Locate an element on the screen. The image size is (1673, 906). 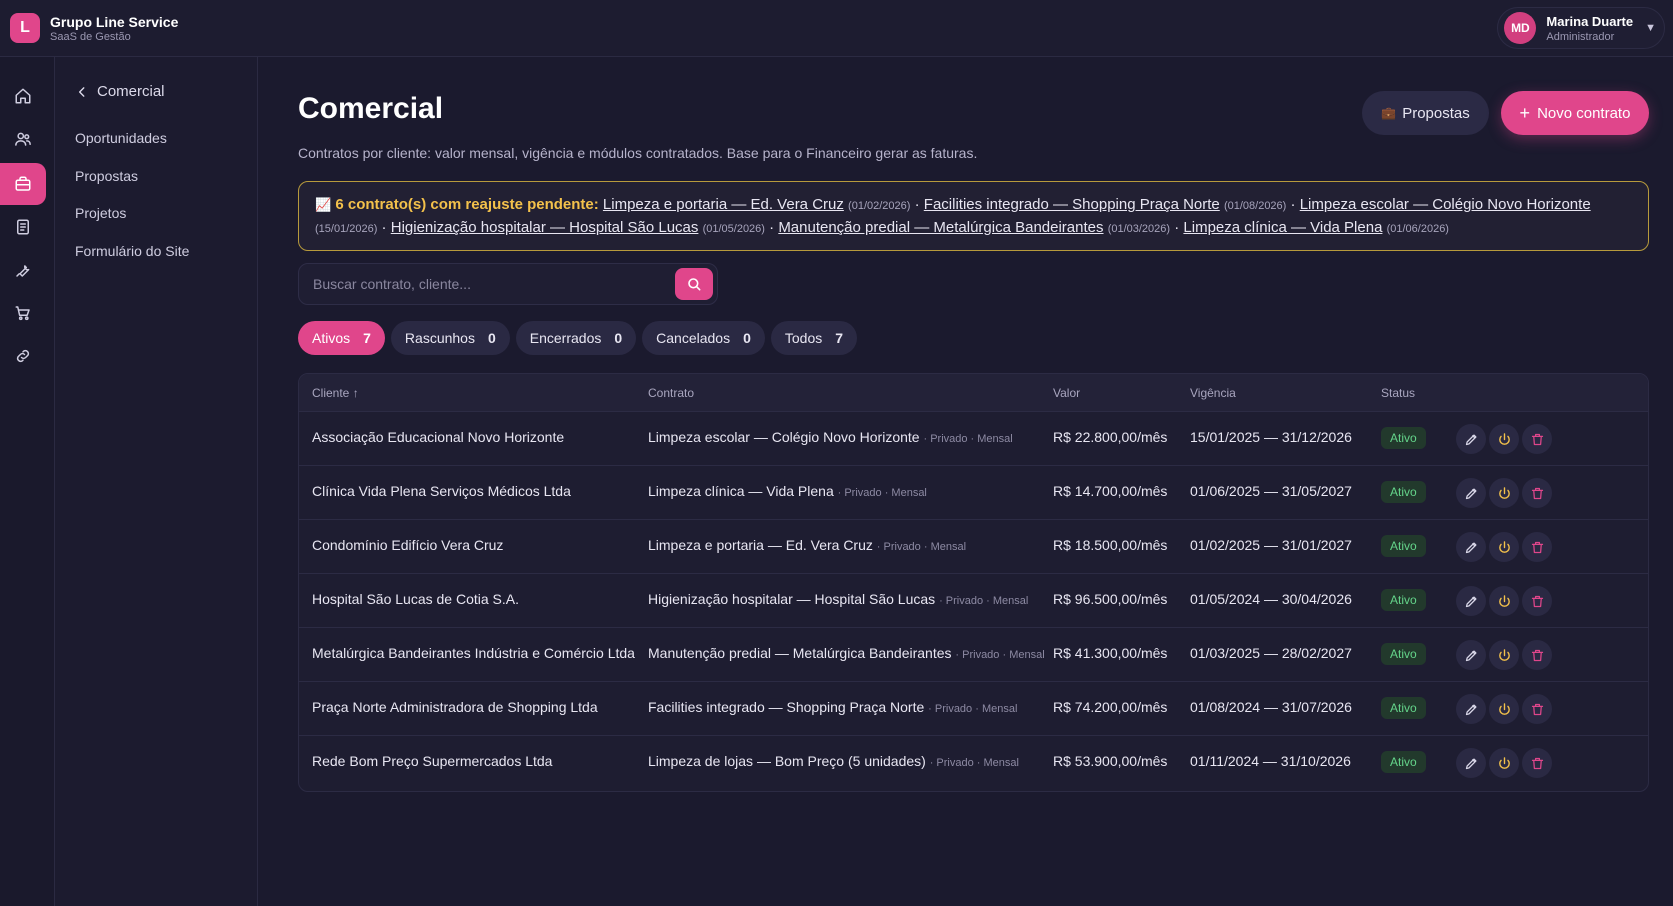
rail-item-integrations is located at coordinates (23, 356).